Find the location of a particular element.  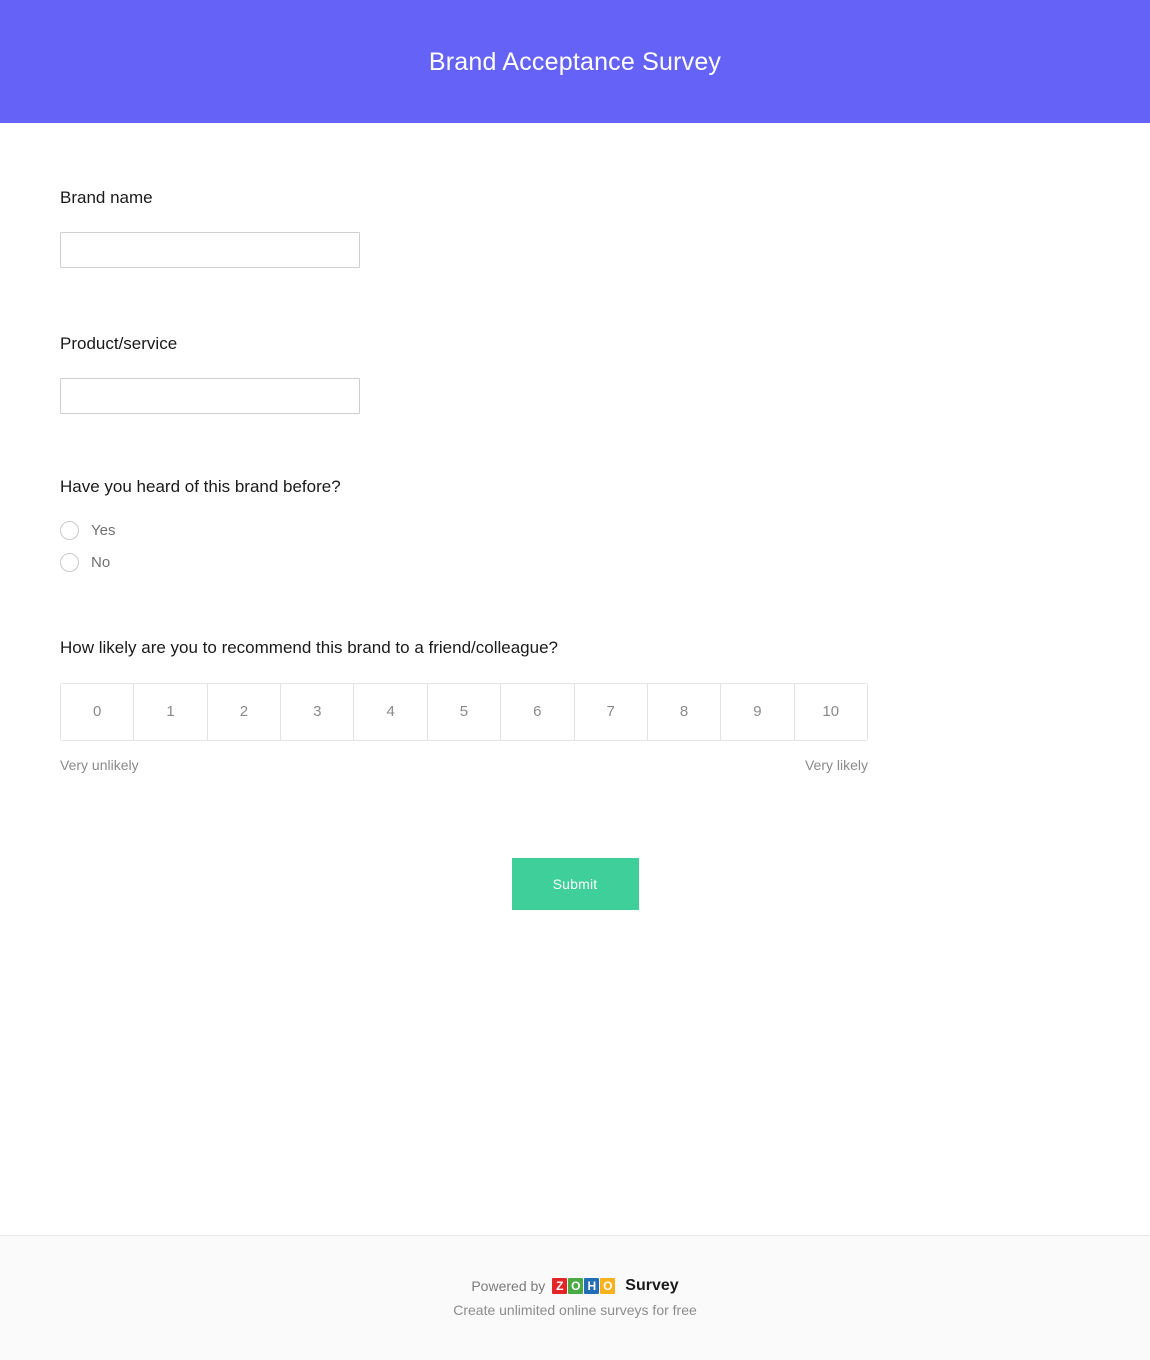

page-title: Brand Acceptance Survey is located at coordinates (575, 61).